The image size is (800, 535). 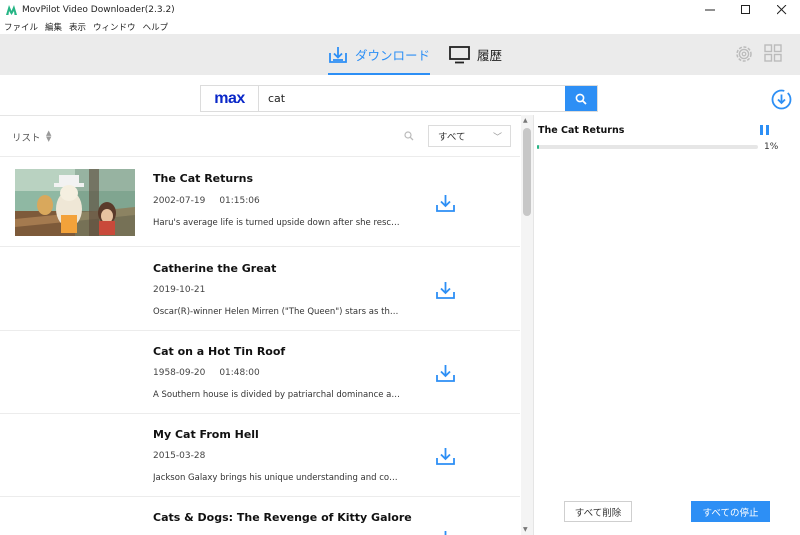 I want to click on tab-history: 履歴, so click(x=475, y=54).